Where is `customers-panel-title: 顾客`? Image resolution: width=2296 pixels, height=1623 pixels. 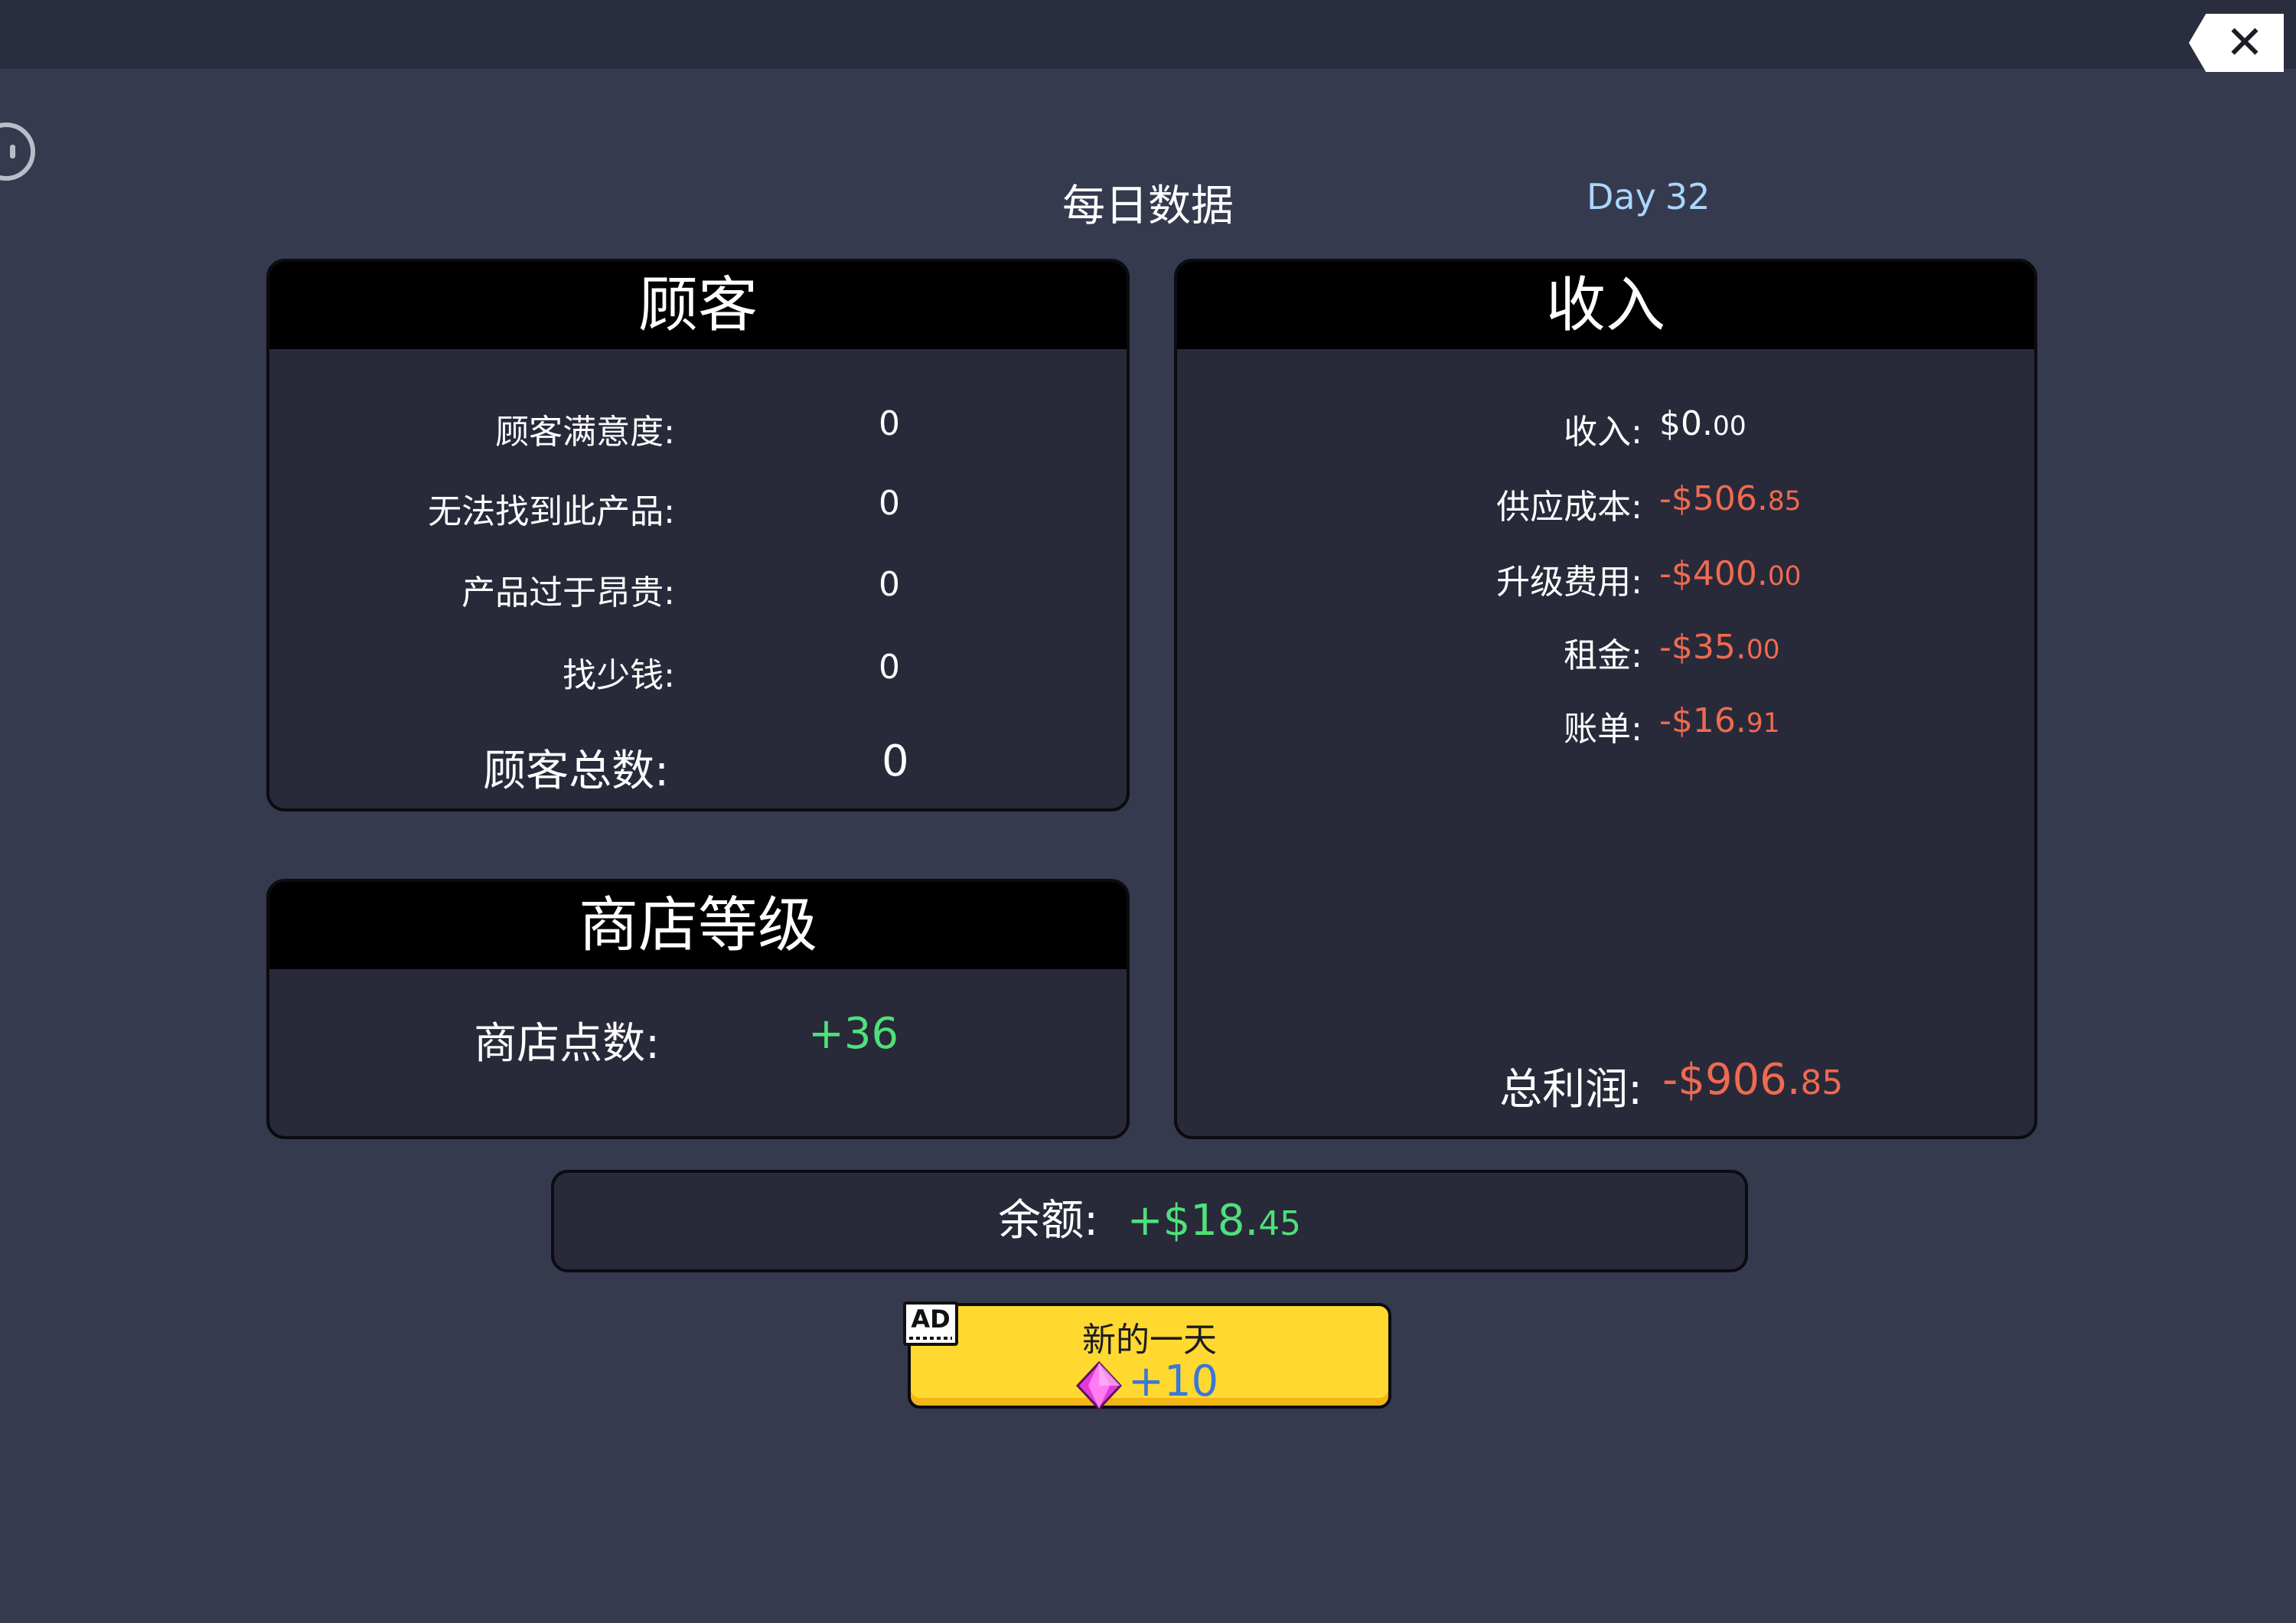 customers-panel-title: 顾客 is located at coordinates (698, 305).